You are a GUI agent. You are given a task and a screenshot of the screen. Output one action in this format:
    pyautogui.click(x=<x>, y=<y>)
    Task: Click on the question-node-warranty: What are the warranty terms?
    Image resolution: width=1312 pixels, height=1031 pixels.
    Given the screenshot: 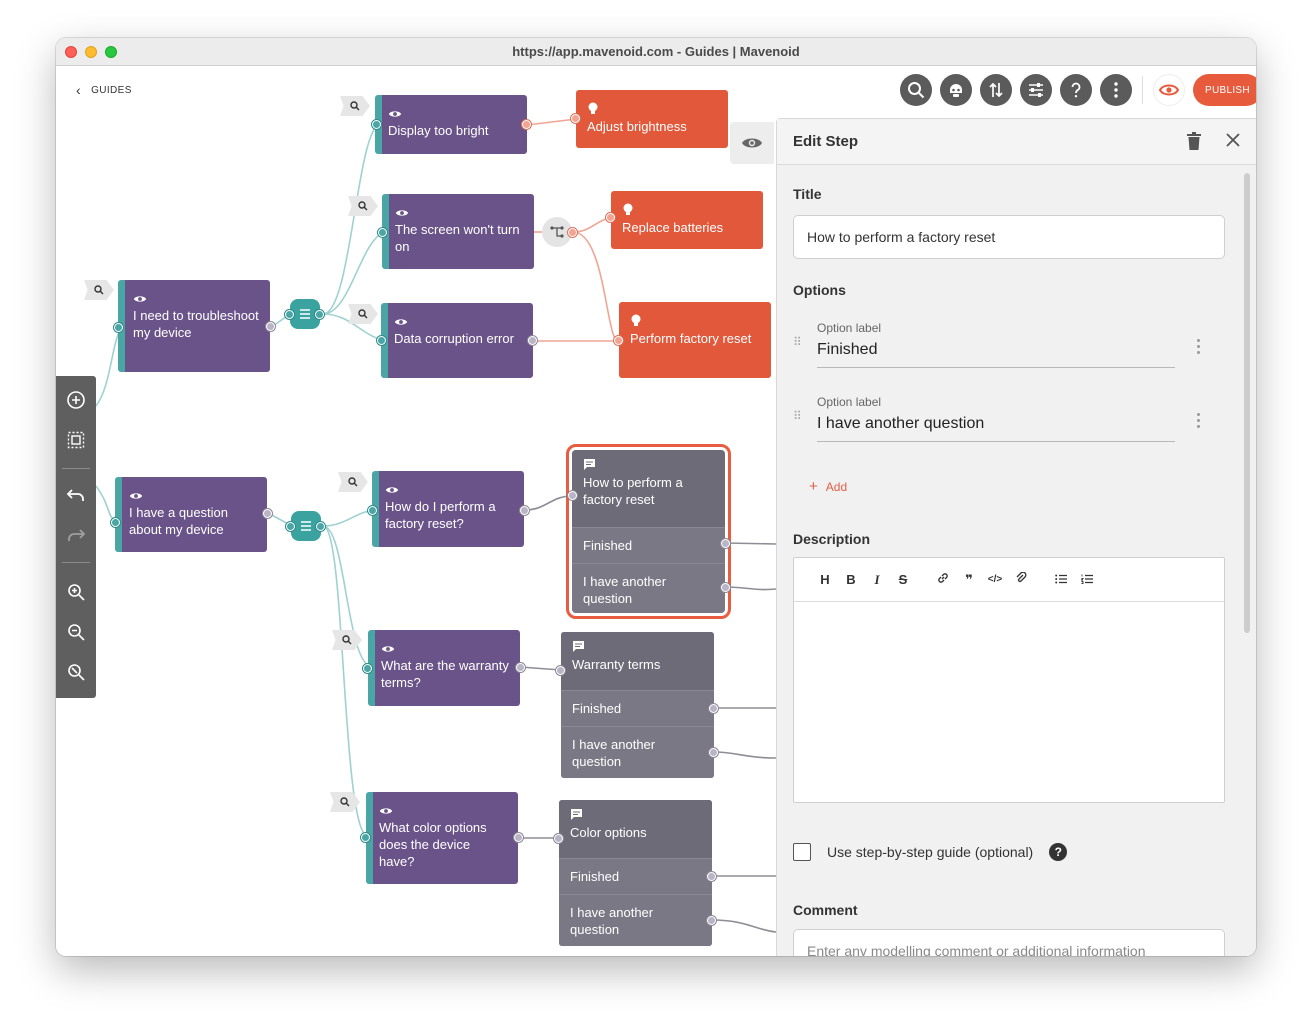 What is the action you would take?
    pyautogui.click(x=444, y=668)
    